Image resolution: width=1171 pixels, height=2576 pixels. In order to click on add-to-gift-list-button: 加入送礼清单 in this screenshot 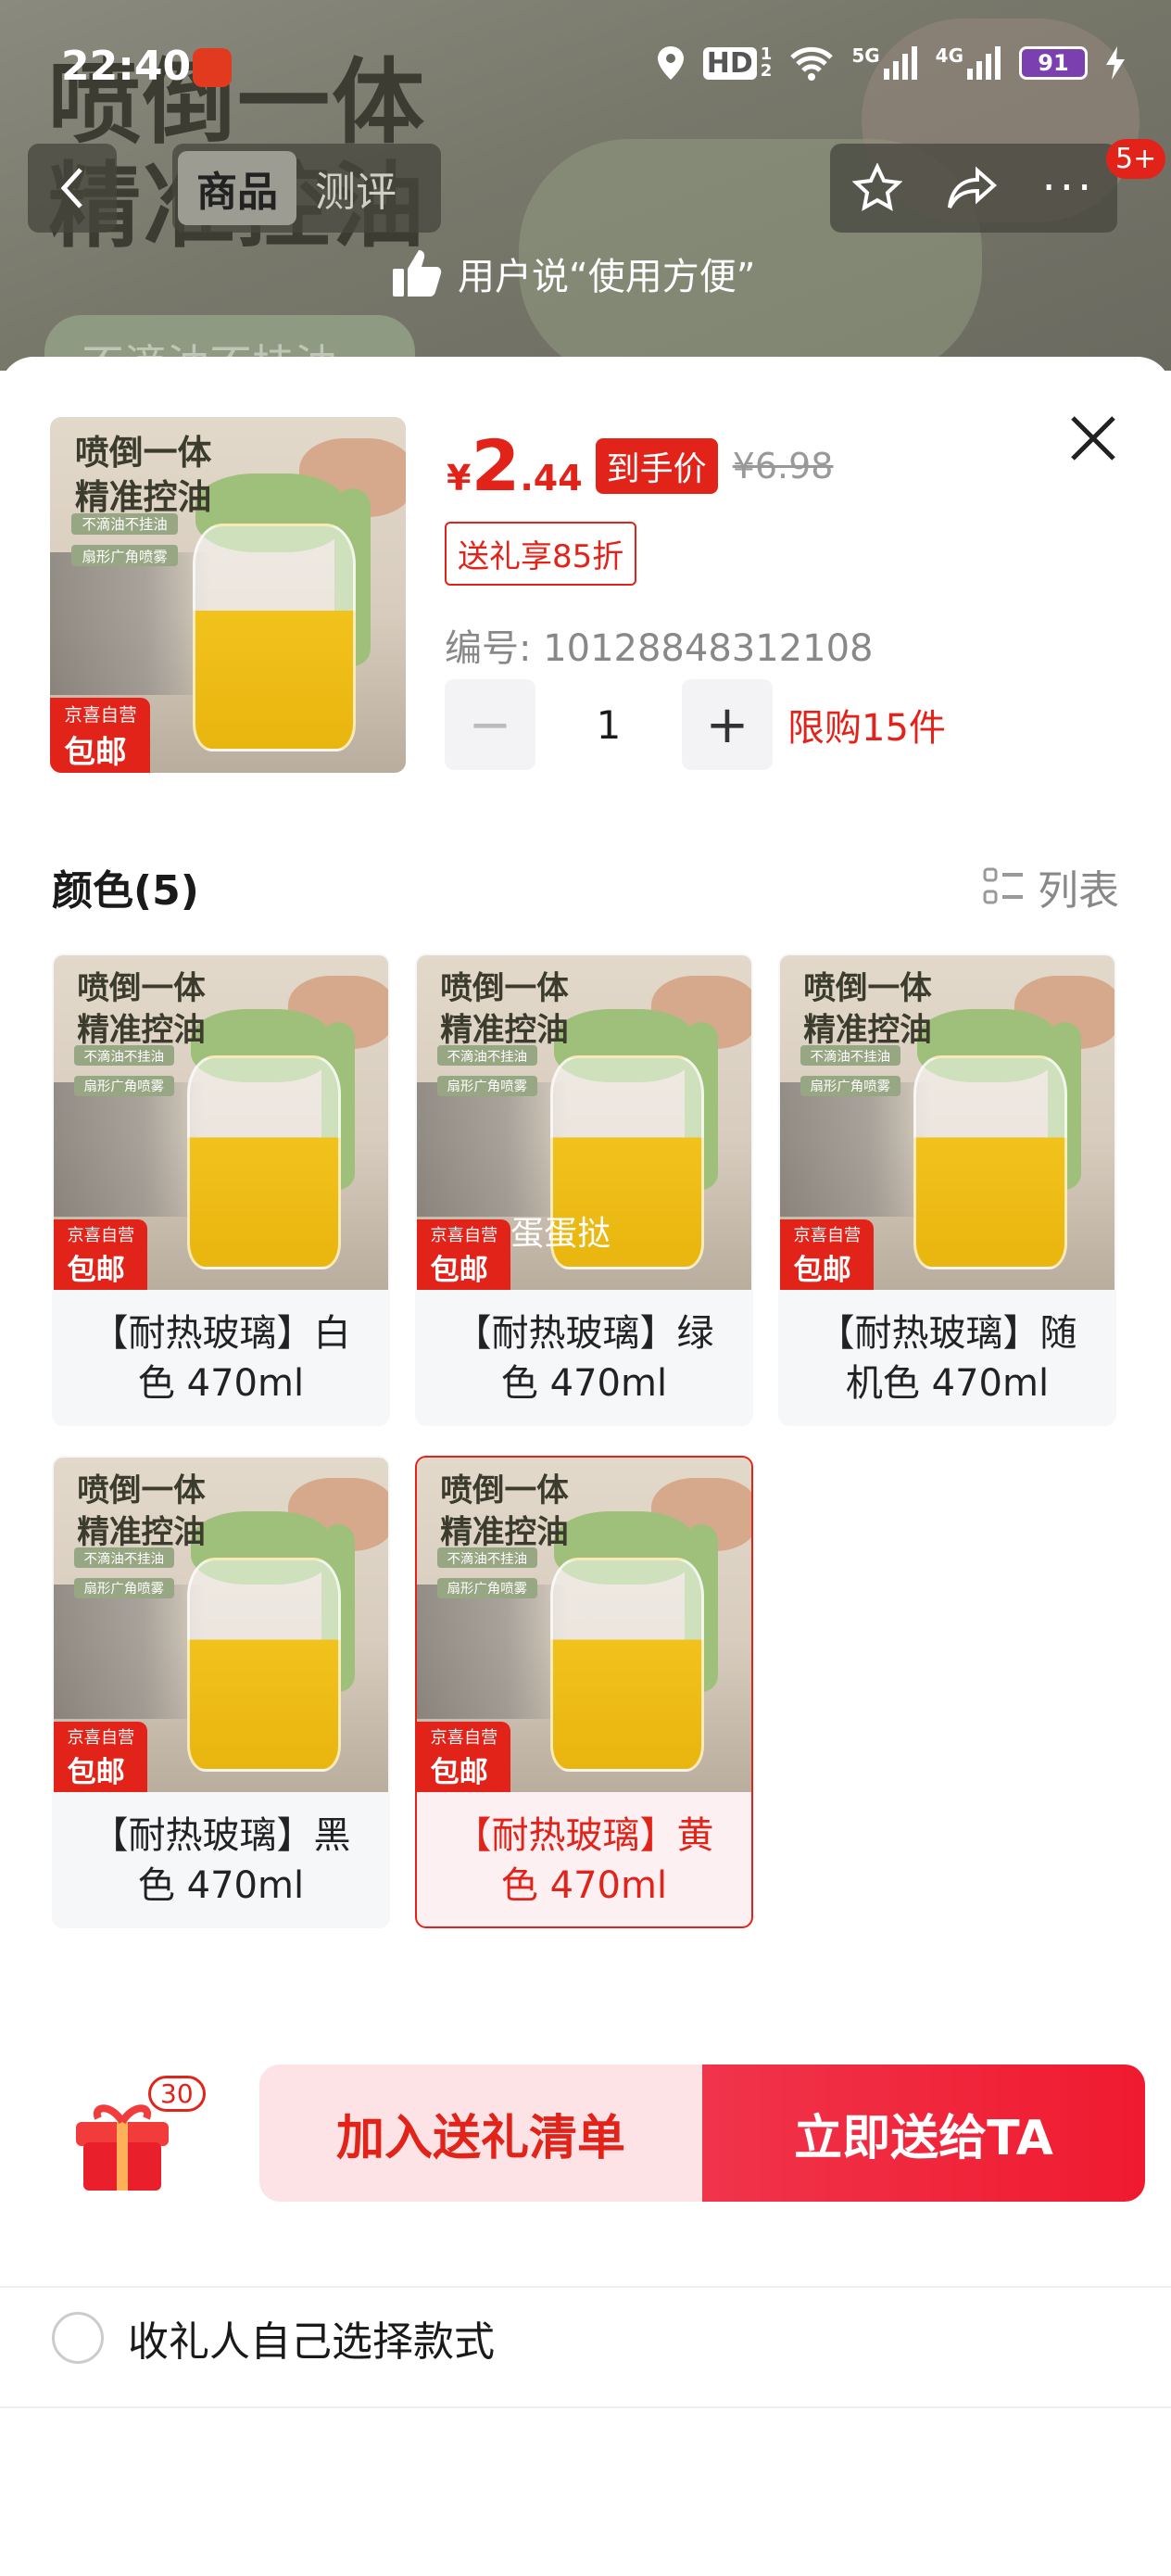, I will do `click(480, 2133)`.